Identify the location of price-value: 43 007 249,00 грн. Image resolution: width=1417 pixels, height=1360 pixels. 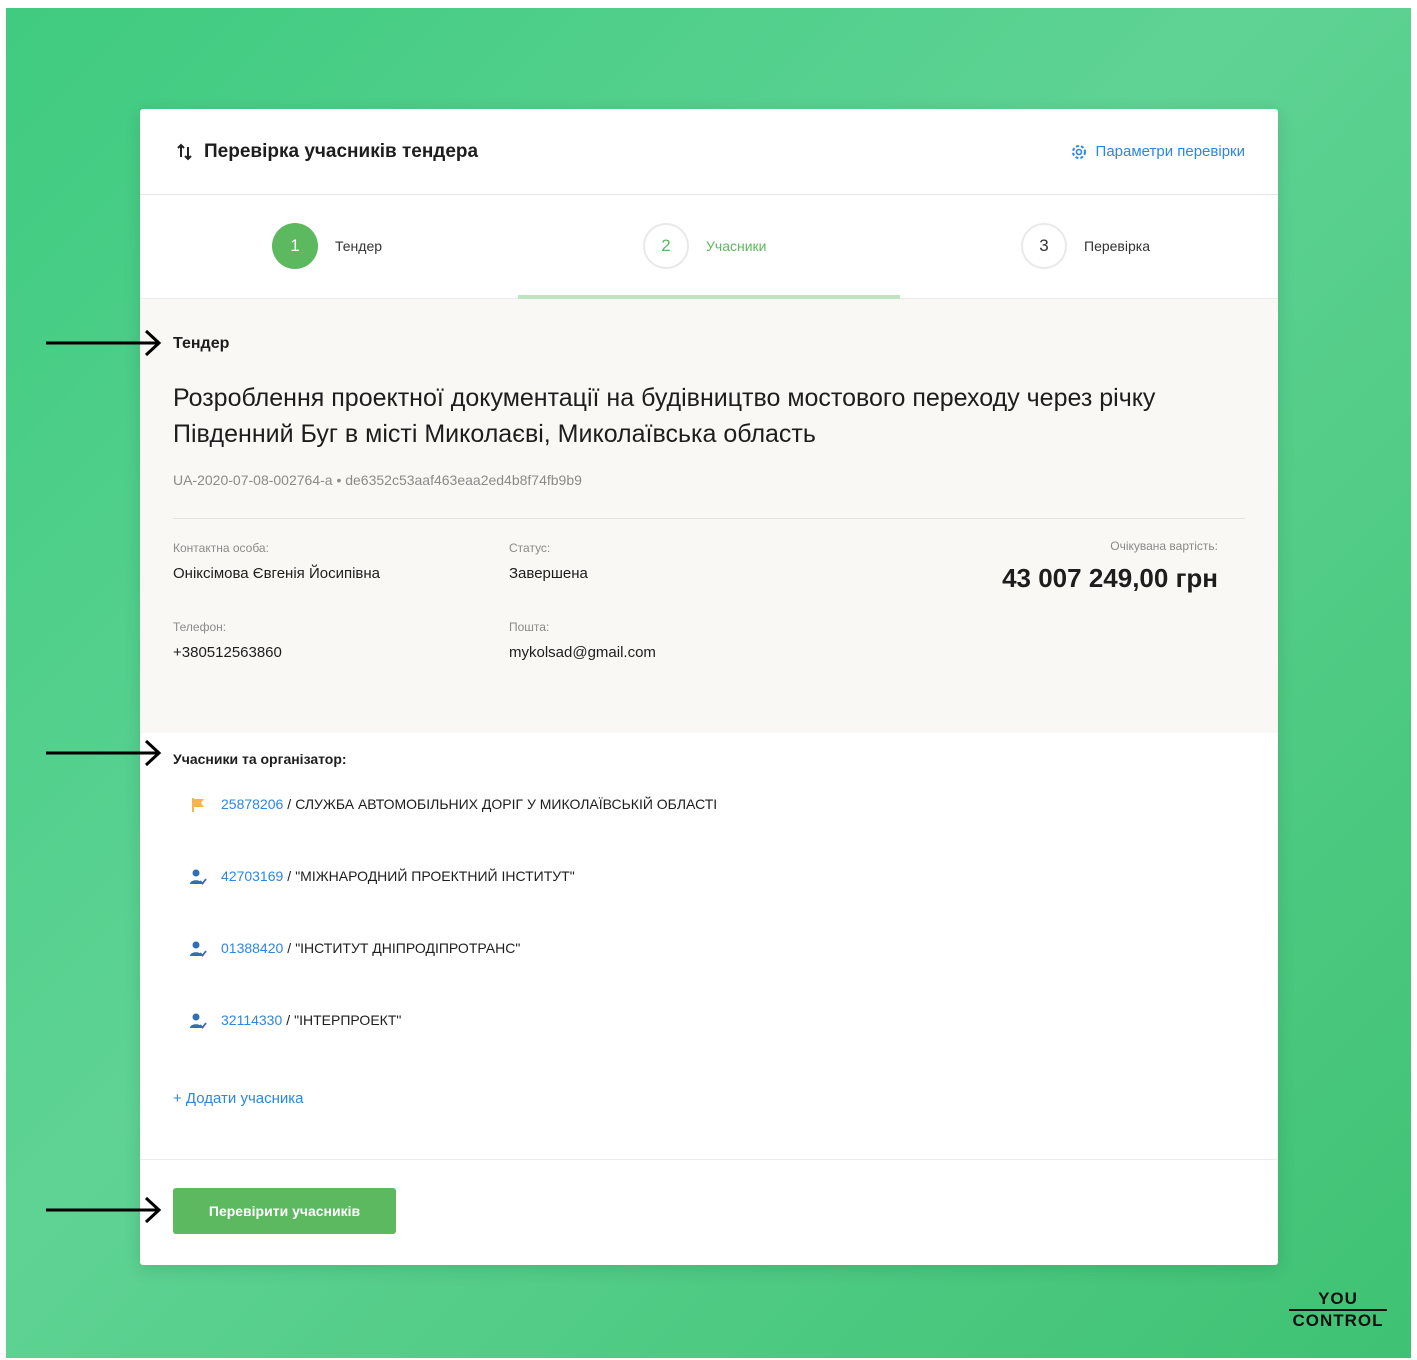
(1110, 578).